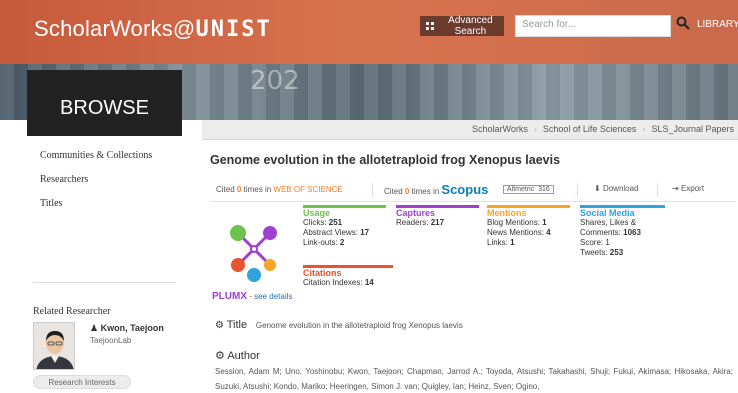 This screenshot has height=393, width=738. I want to click on wos-citation: Cited 0 times in WEB OF SCIENCE, so click(279, 189).